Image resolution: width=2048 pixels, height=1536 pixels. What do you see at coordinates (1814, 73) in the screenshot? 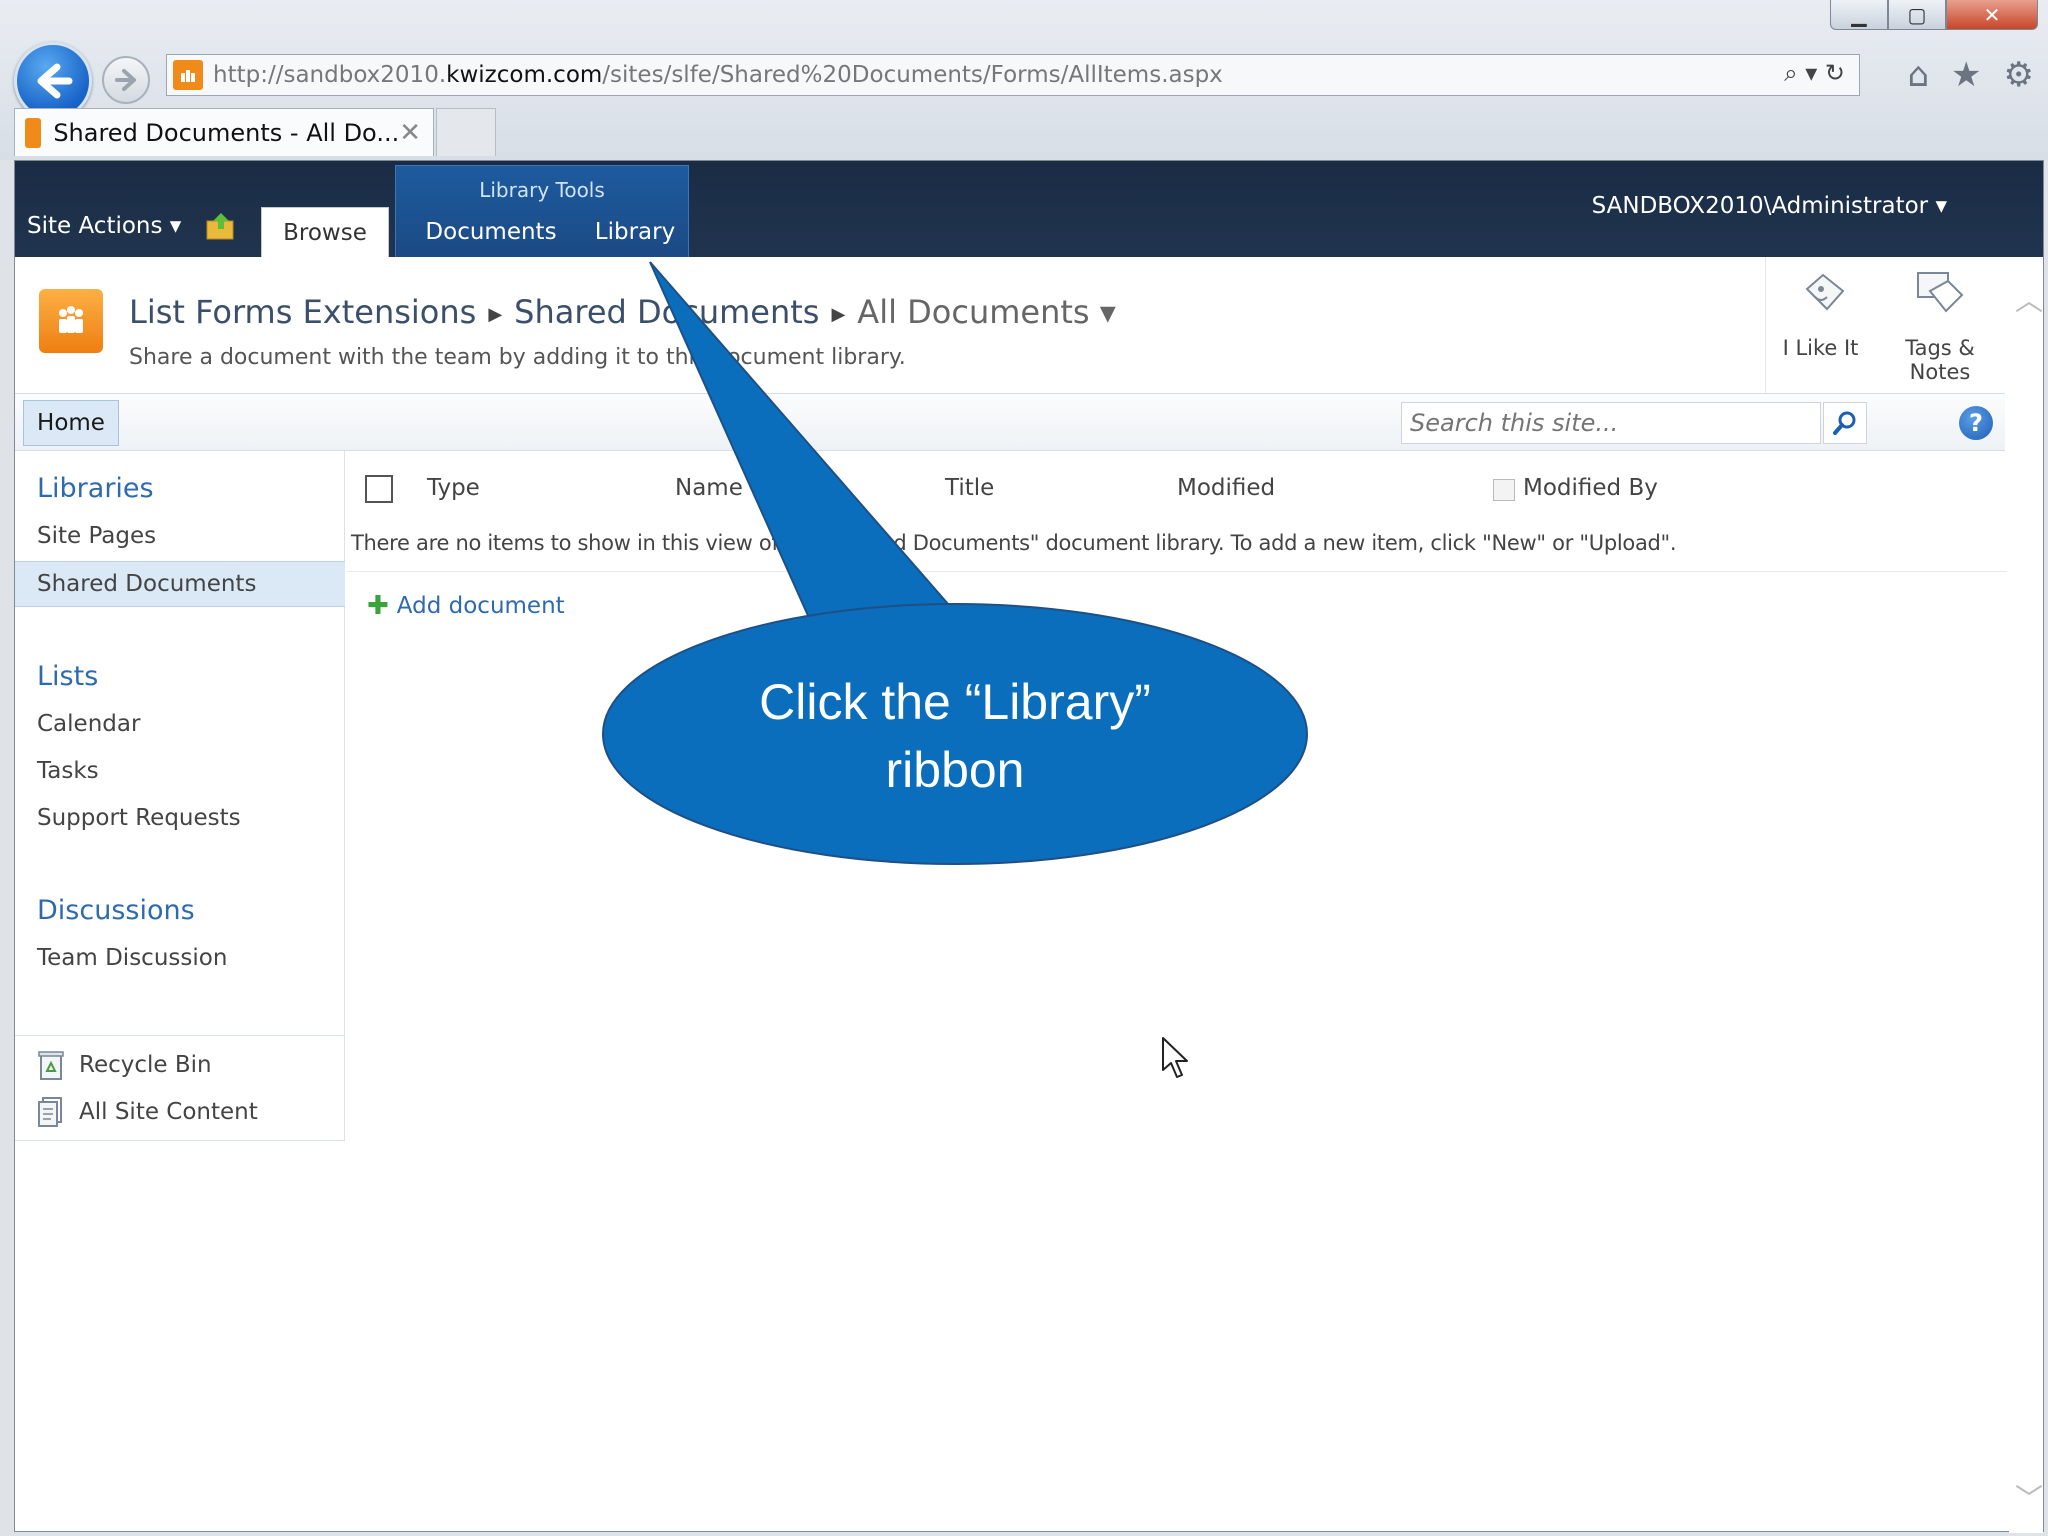
I see `address-tools: ⌕ ▾ ↻` at bounding box center [1814, 73].